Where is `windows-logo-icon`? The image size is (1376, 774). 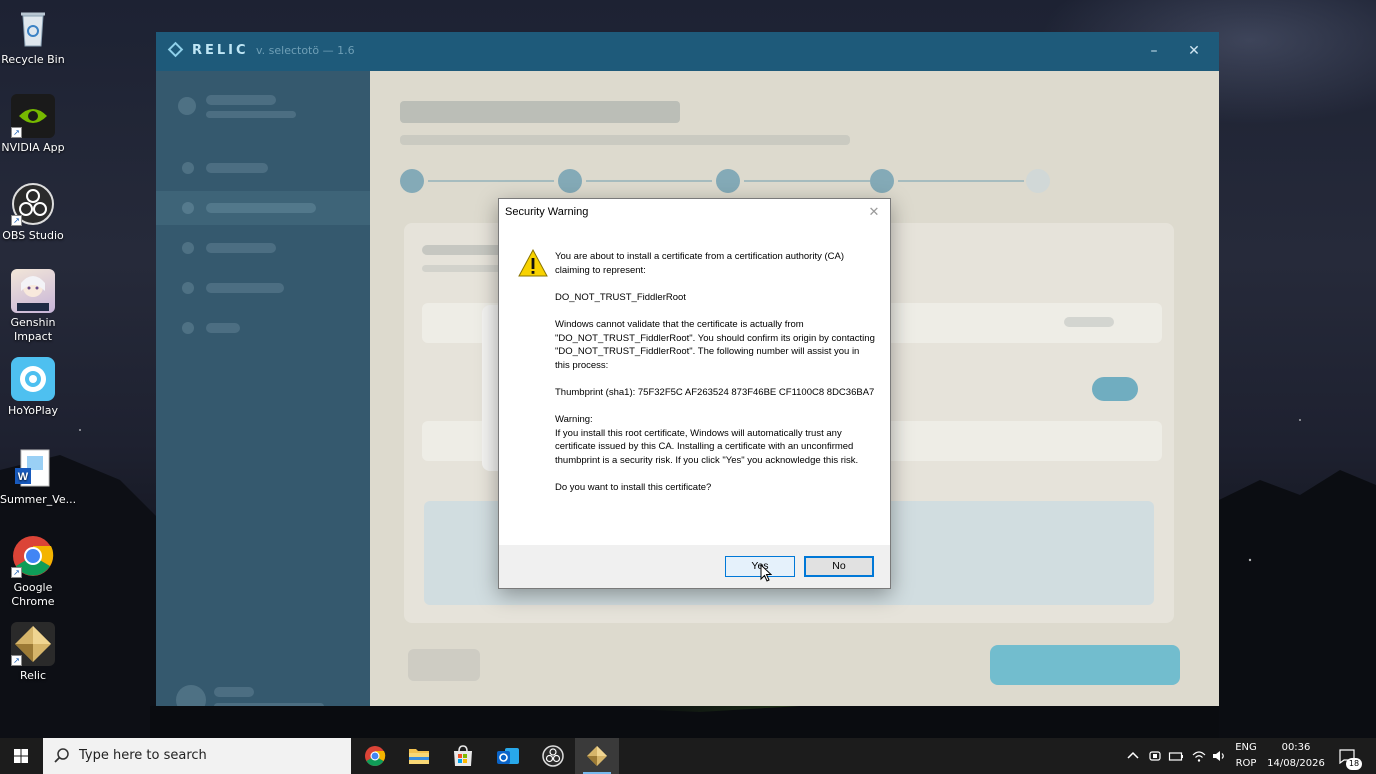
windows-logo-icon is located at coordinates (21, 756).